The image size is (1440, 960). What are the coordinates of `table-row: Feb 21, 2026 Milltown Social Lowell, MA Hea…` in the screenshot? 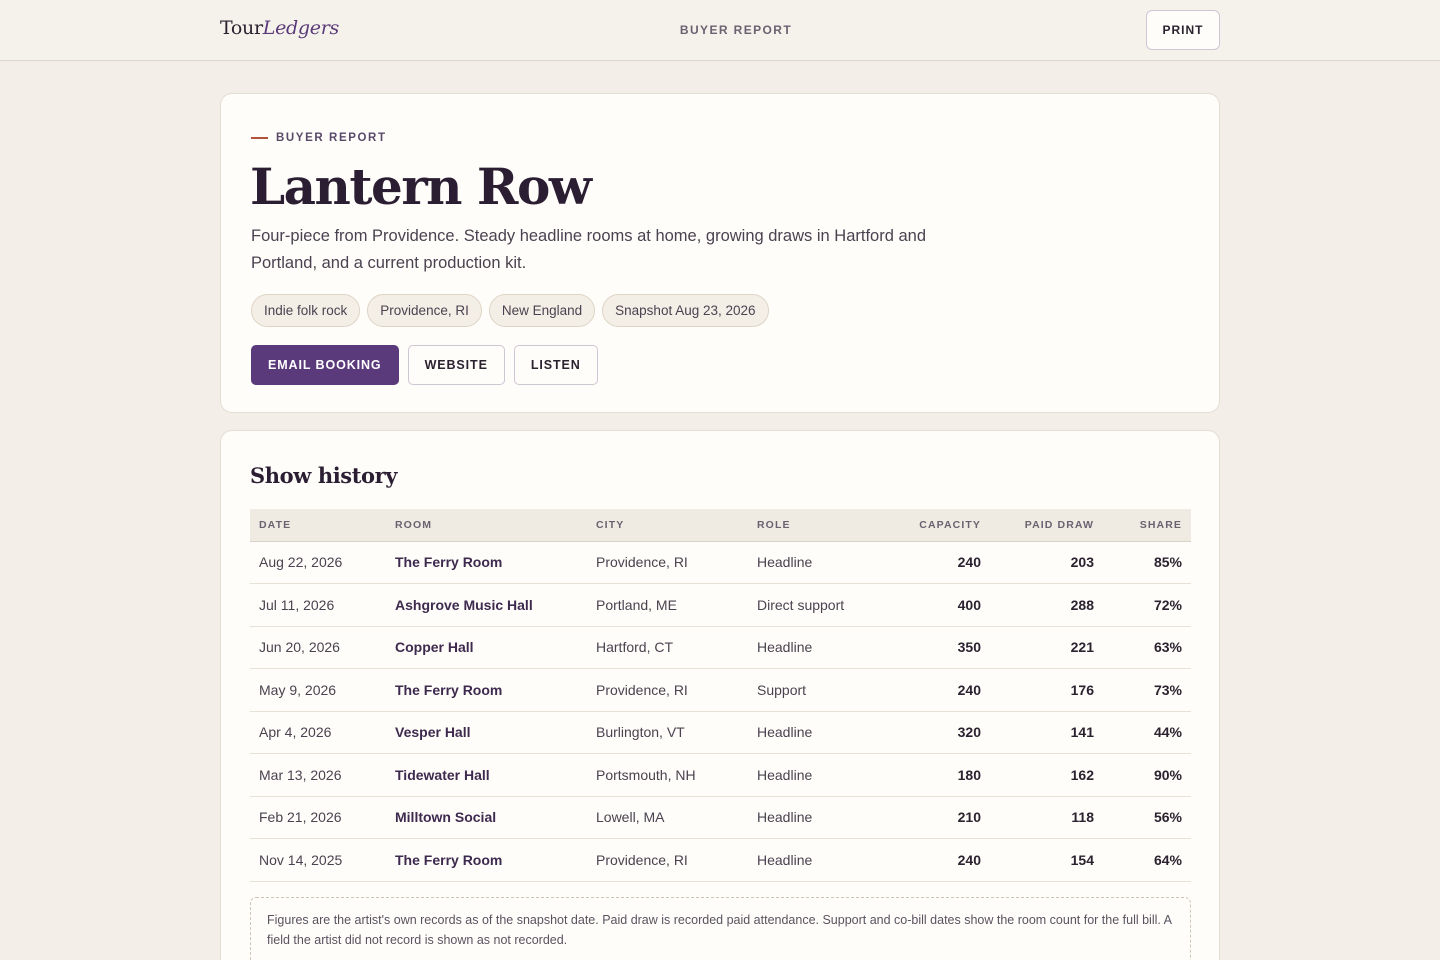 It's located at (720, 817).